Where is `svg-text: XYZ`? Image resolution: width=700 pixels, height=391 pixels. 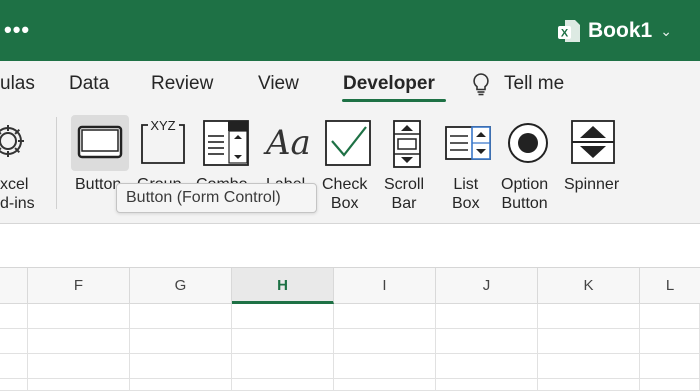
svg-text: XYZ is located at coordinates (162, 125).